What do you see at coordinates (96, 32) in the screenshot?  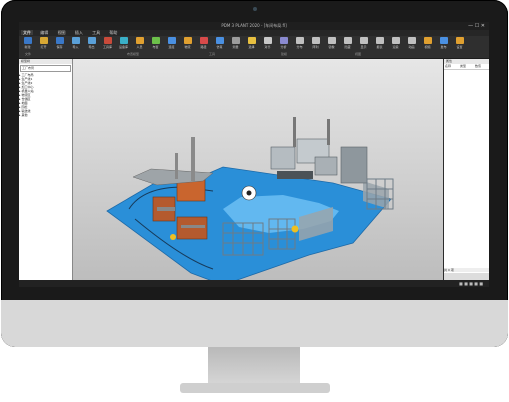 I see `menu-tools: 工具` at bounding box center [96, 32].